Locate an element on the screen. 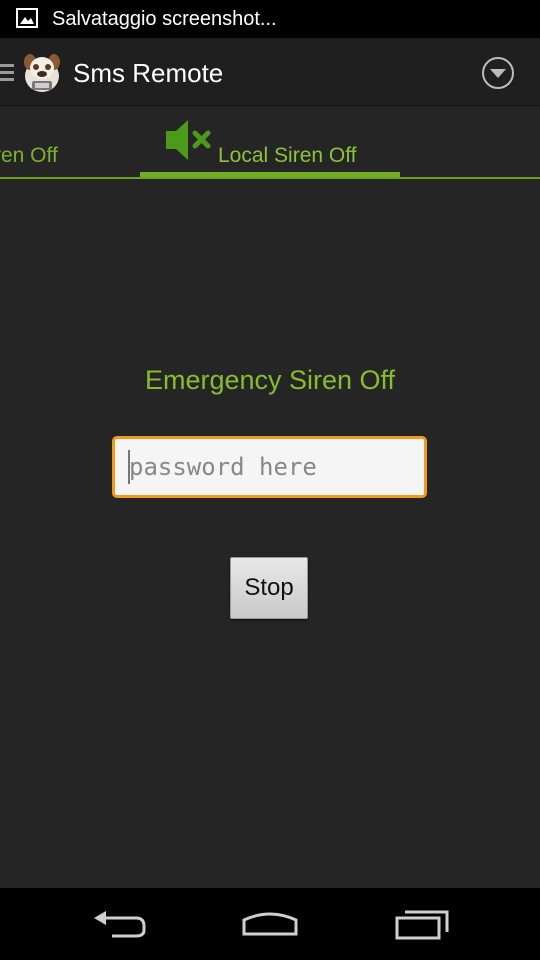 Image resolution: width=540 pixels, height=960 pixels. bulldog-logo-icon is located at coordinates (42, 72).